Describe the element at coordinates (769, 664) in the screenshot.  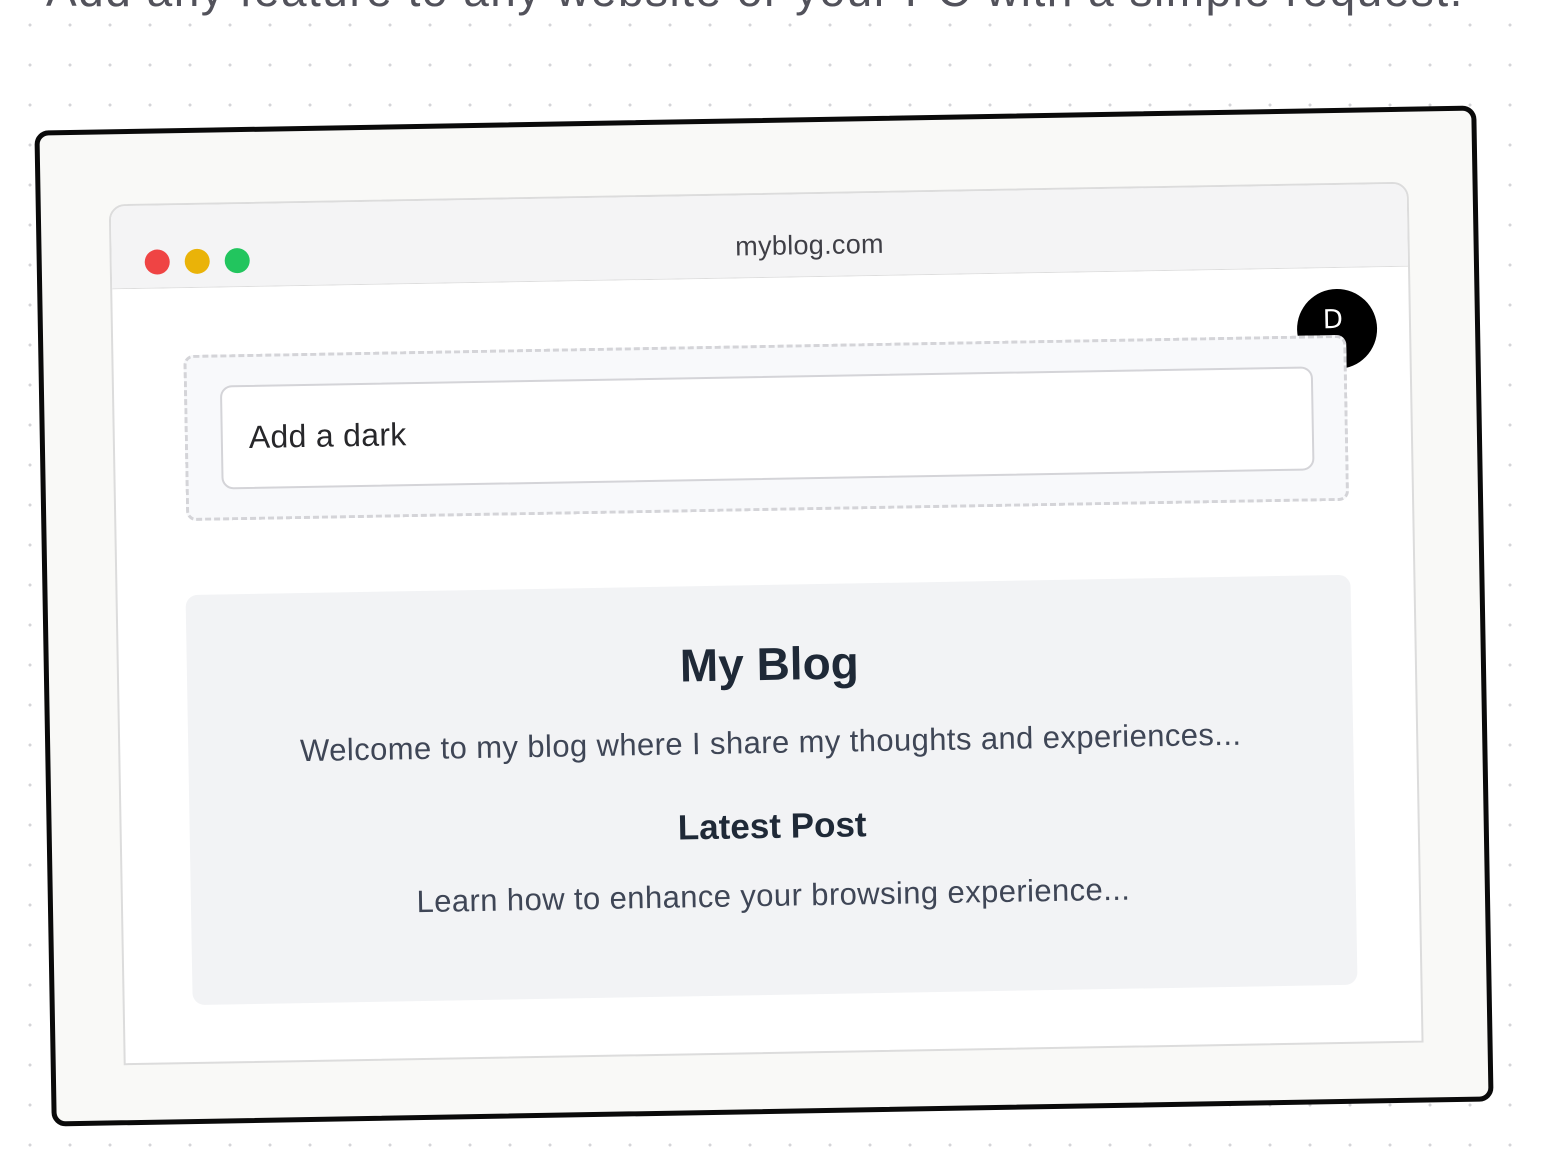
I see `blog-title: My Blog` at that location.